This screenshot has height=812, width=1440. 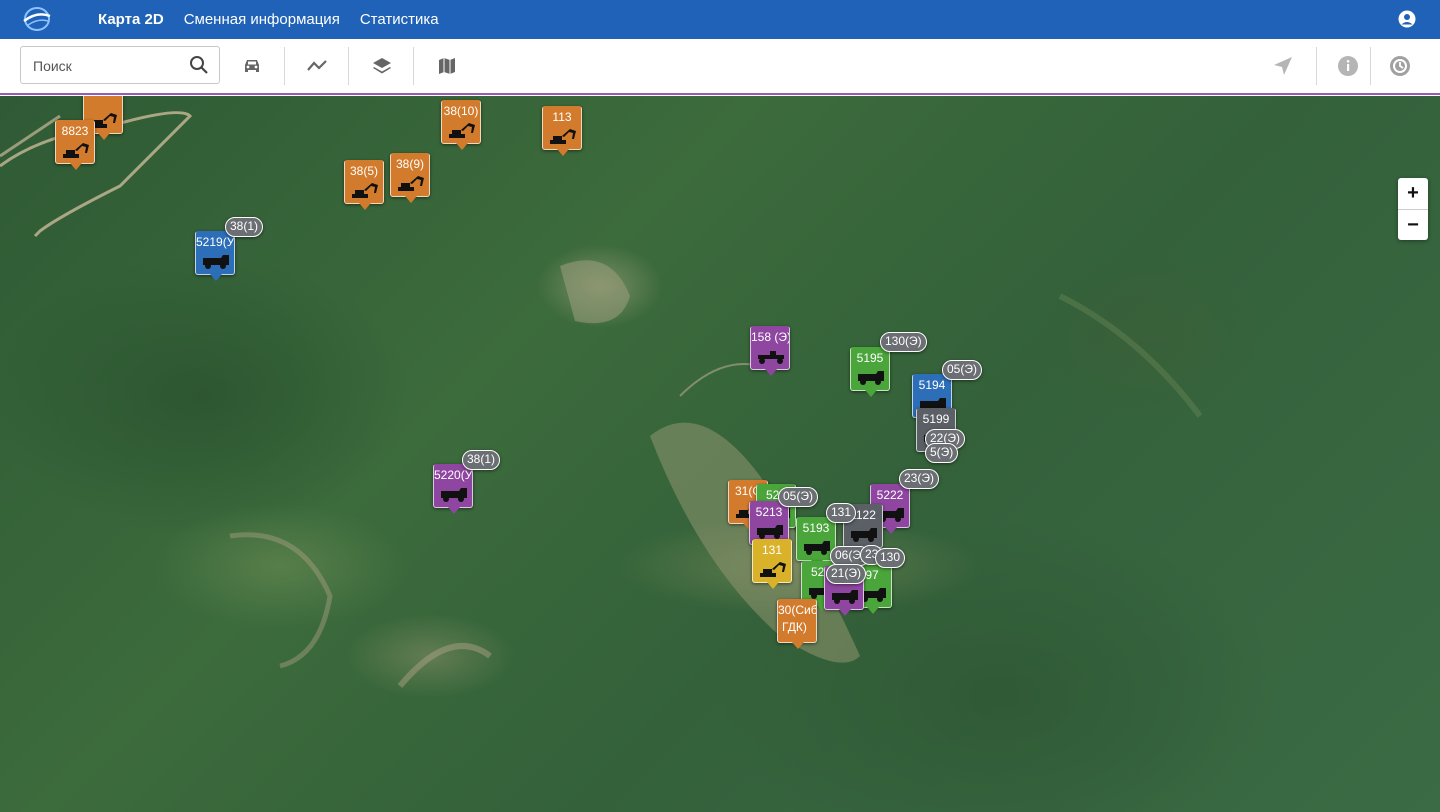 I want to click on main-nav: Карта 2D Сменная информация Статистика, so click(x=268, y=19).